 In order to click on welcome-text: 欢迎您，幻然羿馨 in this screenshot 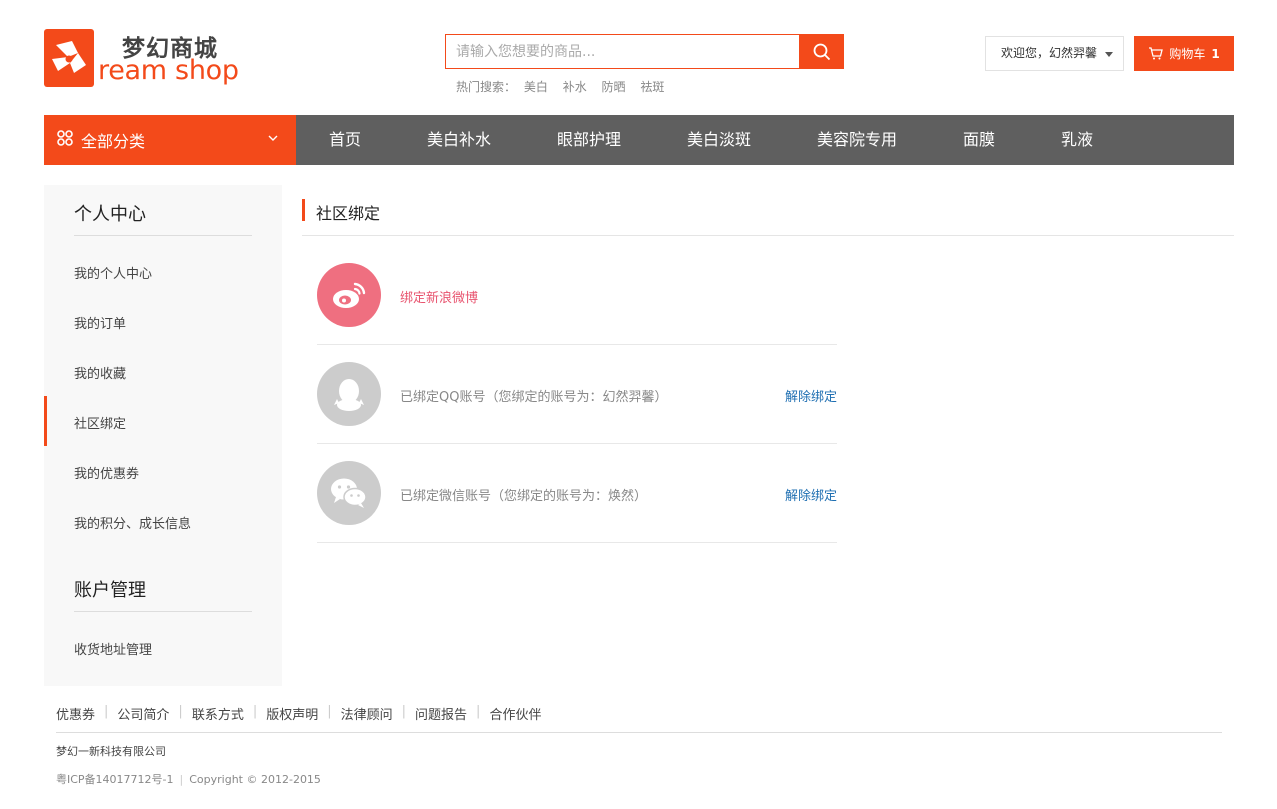, I will do `click(1049, 53)`.